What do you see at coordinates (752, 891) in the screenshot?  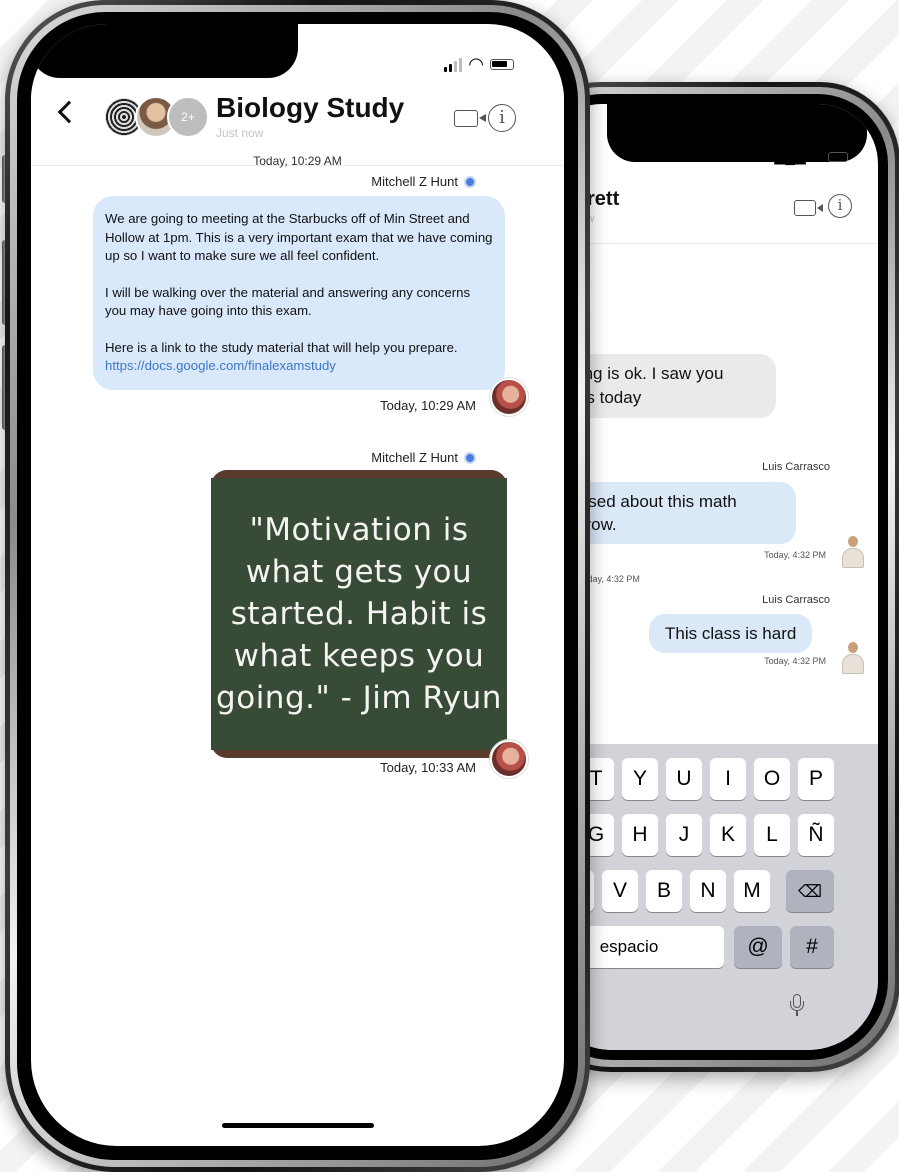 I see `key-m: M` at bounding box center [752, 891].